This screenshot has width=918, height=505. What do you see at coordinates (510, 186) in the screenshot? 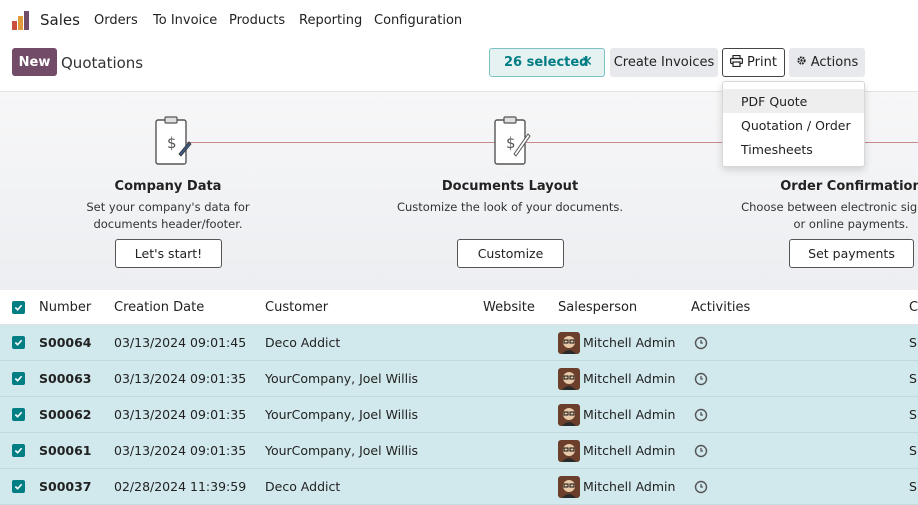
I see `step-documents-layout-title: Documents Layout` at bounding box center [510, 186].